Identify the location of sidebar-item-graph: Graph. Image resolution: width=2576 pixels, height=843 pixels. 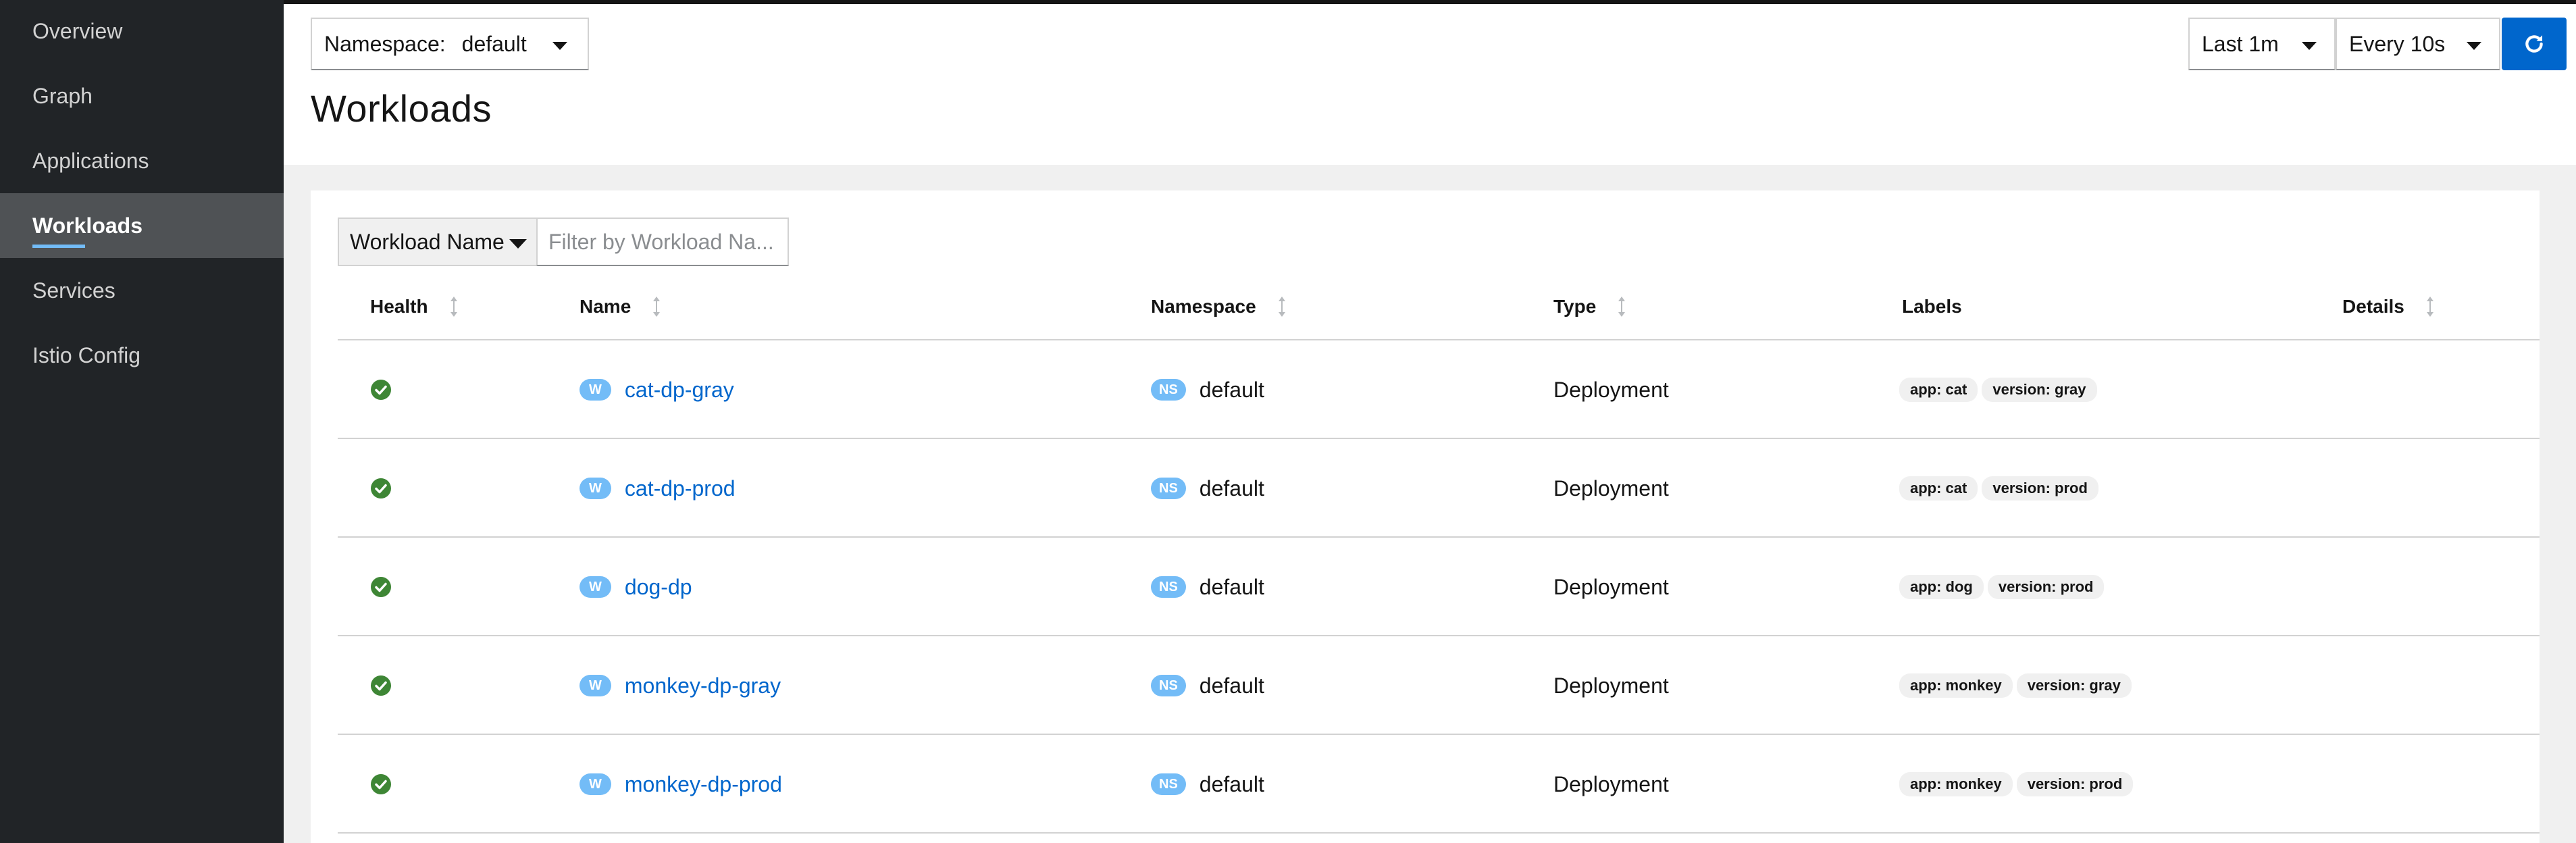
(142, 95).